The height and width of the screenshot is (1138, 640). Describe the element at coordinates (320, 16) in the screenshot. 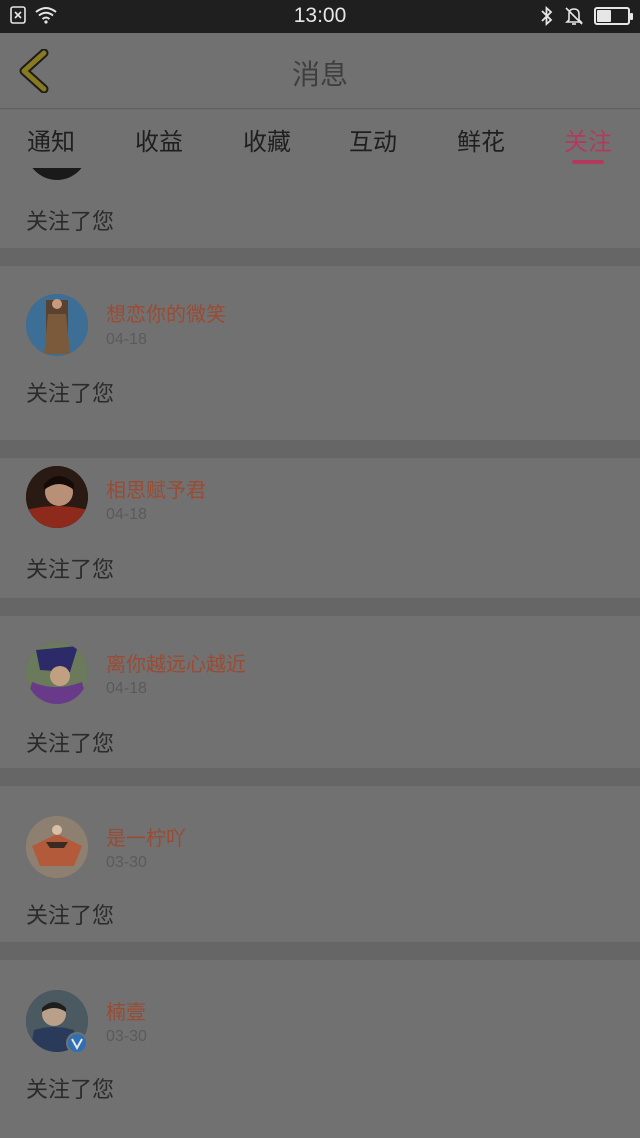

I see `status-bar: 13:00` at that location.